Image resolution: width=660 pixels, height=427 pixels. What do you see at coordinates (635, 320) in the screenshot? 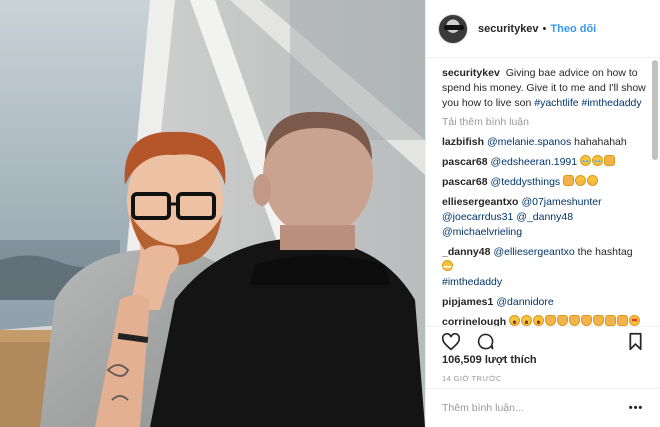
I see `heart-eyes-emoji-icon` at bounding box center [635, 320].